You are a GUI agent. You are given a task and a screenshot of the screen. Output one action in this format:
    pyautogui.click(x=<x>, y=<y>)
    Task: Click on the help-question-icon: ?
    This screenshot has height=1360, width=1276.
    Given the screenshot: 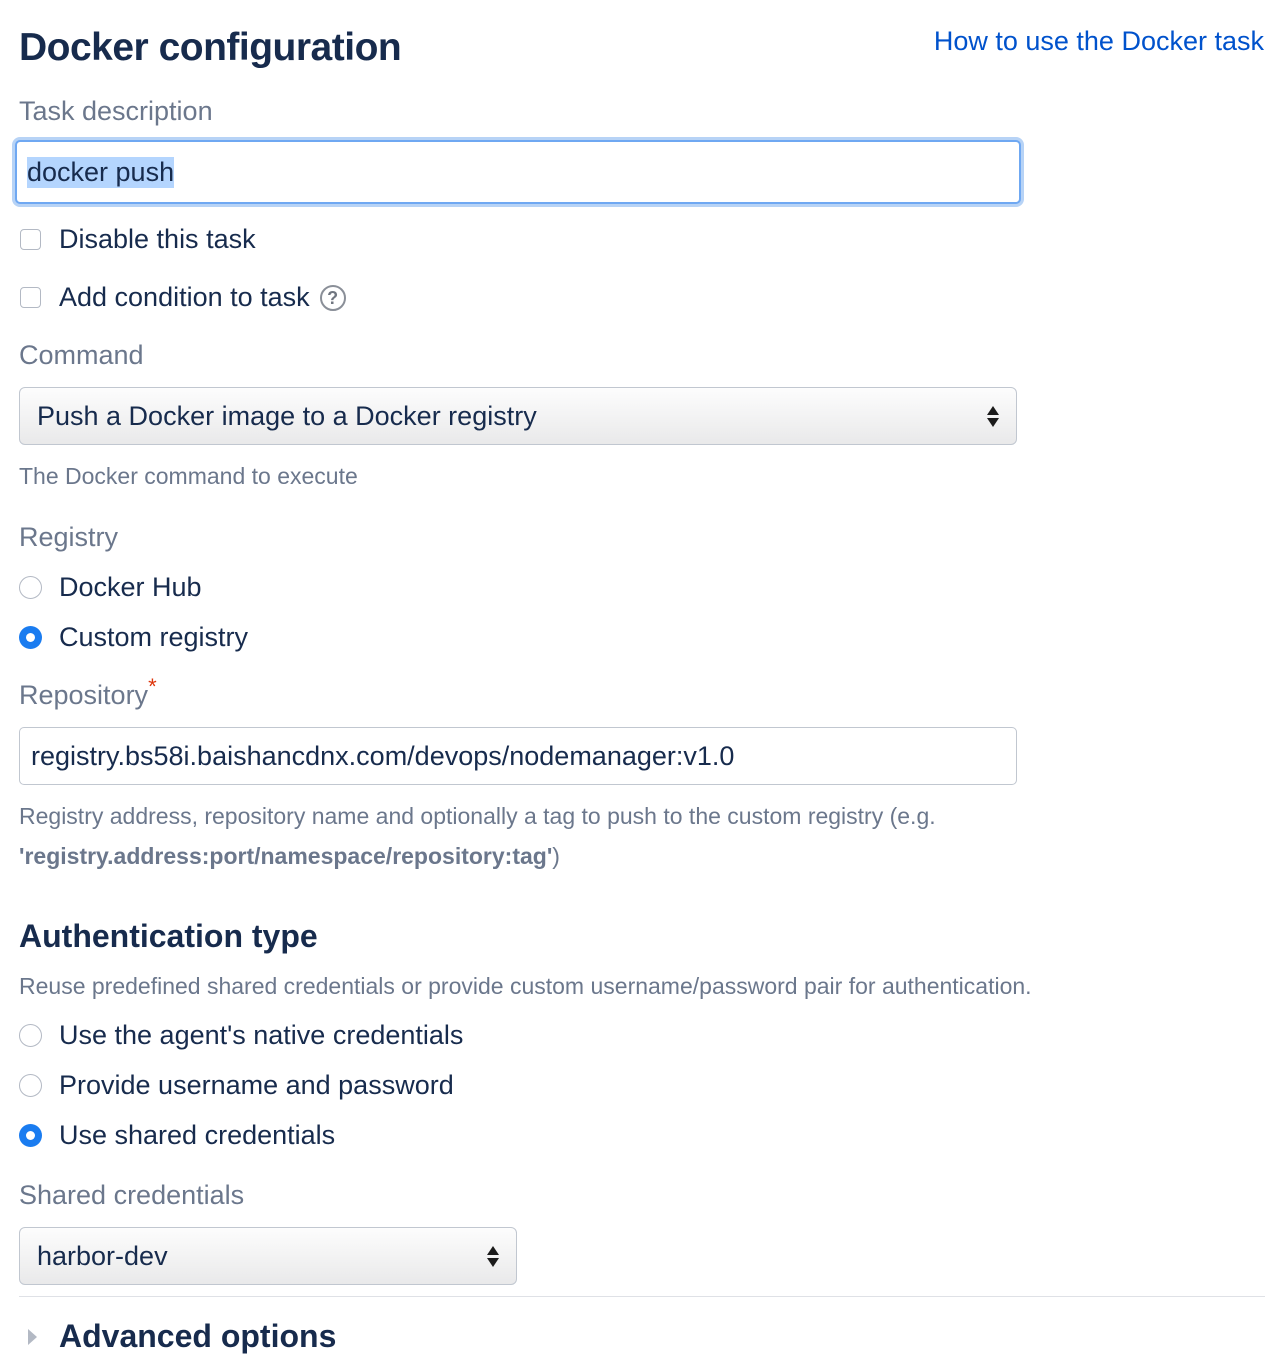 What is the action you would take?
    pyautogui.click(x=332, y=297)
    